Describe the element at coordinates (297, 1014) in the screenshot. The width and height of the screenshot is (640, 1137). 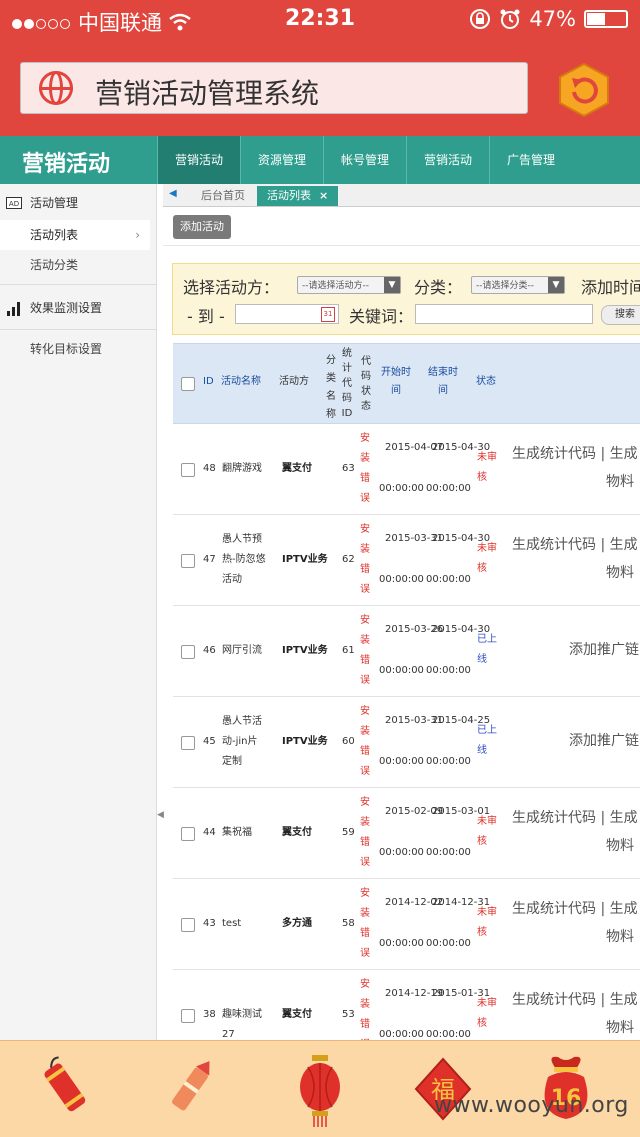
I see `cell-party: 翼支付` at that location.